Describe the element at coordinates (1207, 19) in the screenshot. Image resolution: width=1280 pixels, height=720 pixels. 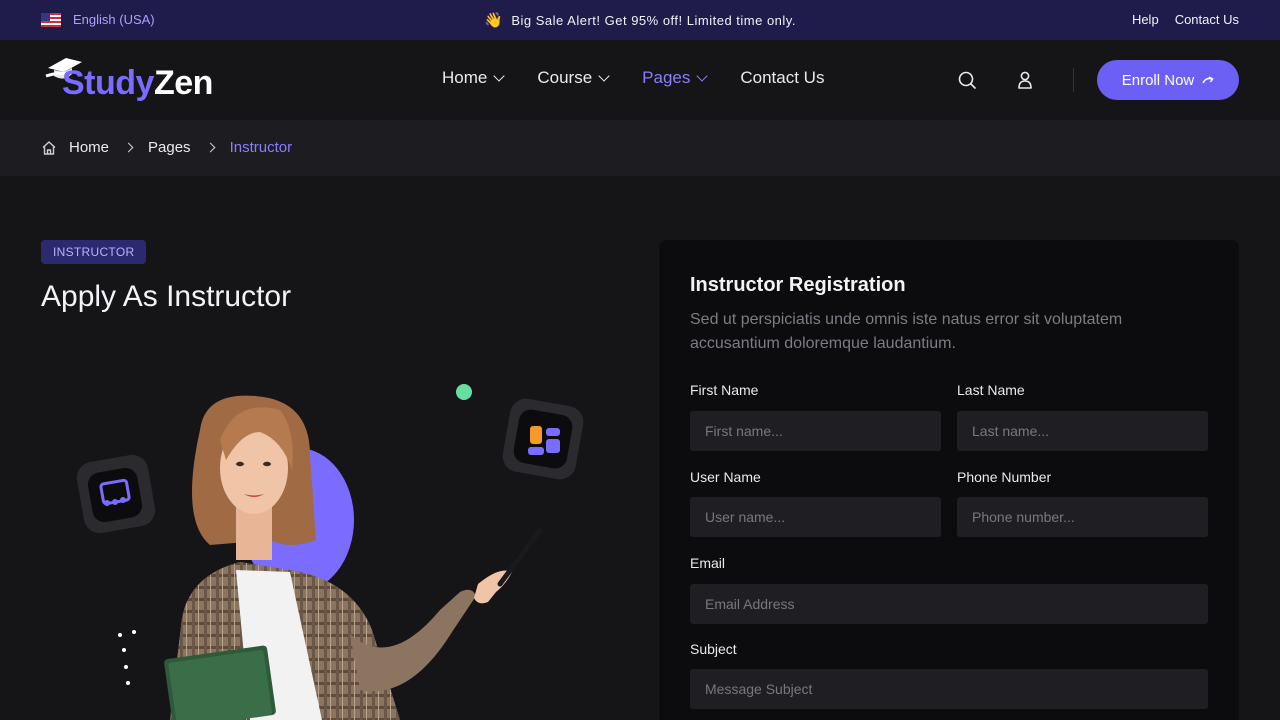
I see `contact-link-top: Contact Us` at that location.